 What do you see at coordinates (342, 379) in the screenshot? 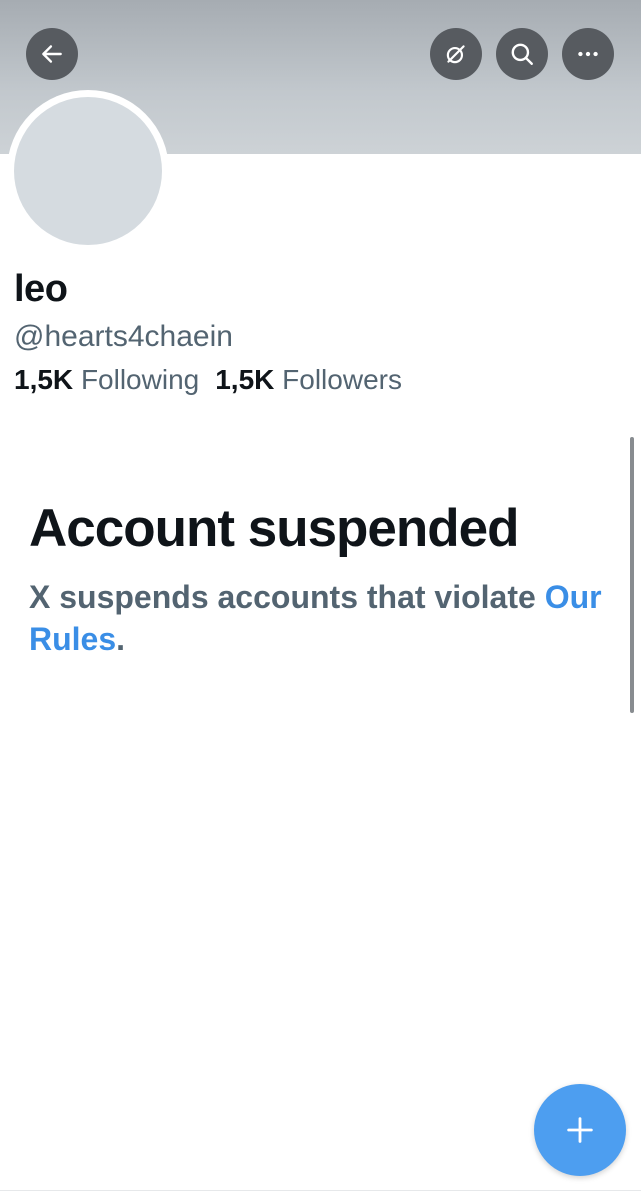
I see `followers-label: Followers` at bounding box center [342, 379].